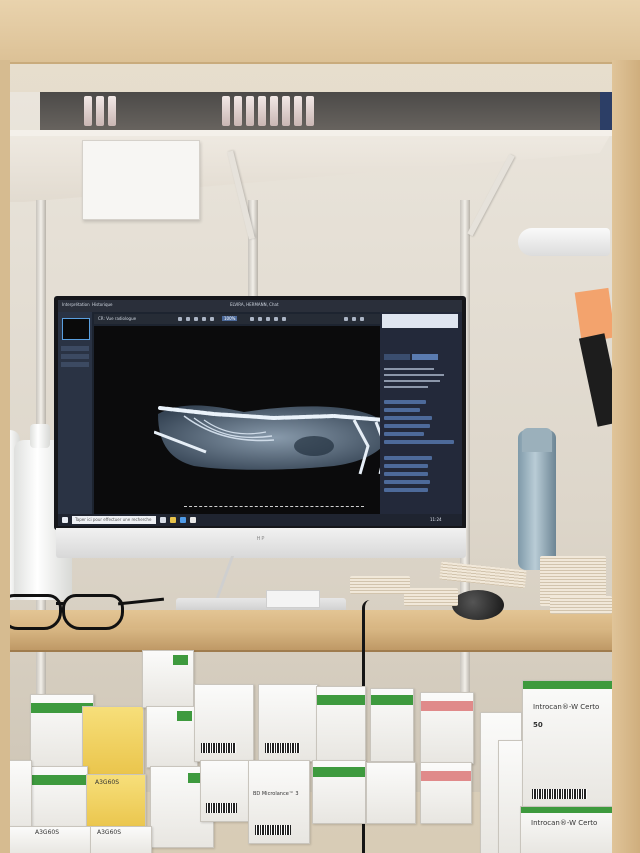  Describe the element at coordinates (538, 725) in the screenshot. I see `introcan-count: 50` at that location.